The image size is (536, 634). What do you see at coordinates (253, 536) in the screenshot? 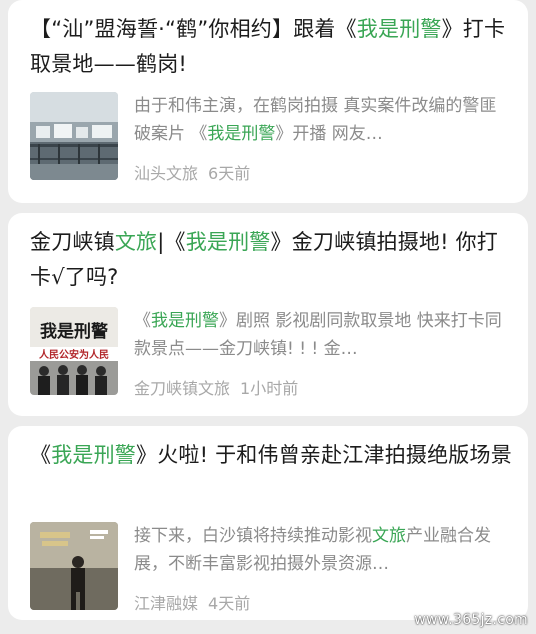
I see `text-segment: 接下来，白沙镇将持续推动影视` at bounding box center [253, 536].